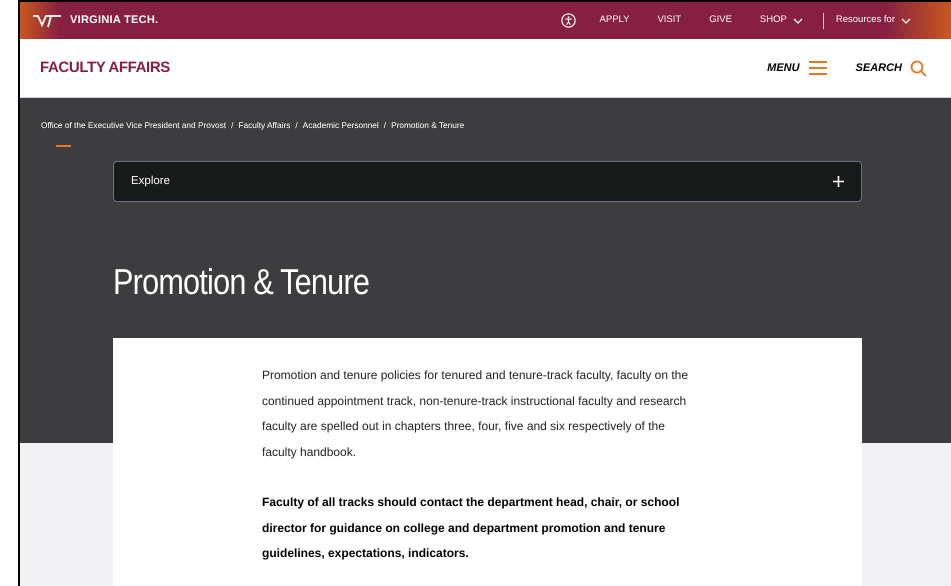 The width and height of the screenshot is (951, 586). I want to click on body-paragraph: Promotion and tenure policies for tenured and tenure-track faculty, faculty on the continued appointment track, non-tenure-track instructional faculty and research faculty are spelled out in chapters three, four, five and six respectively of the faculty handbook., so click(476, 414).